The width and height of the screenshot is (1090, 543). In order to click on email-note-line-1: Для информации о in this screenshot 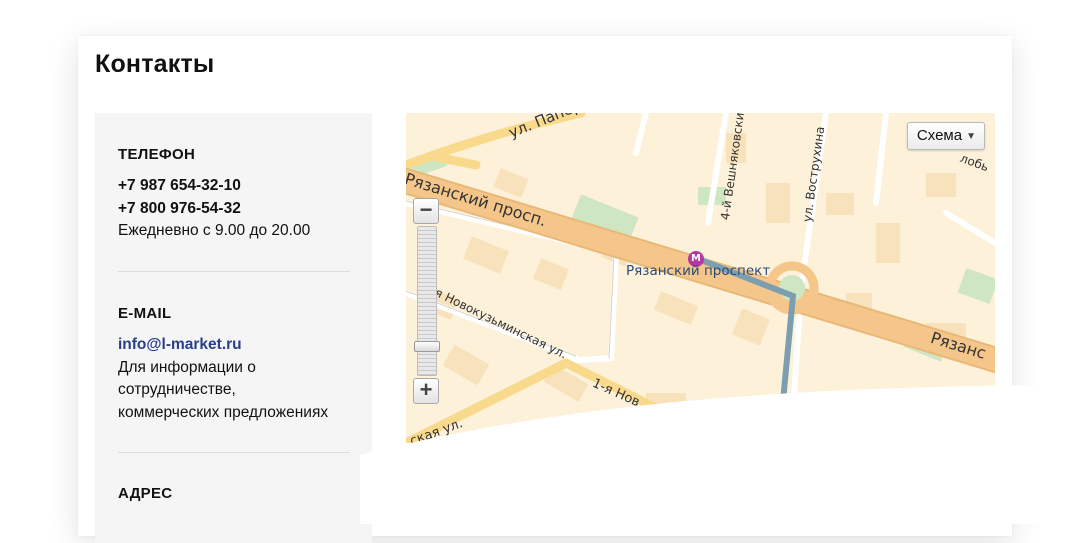, I will do `click(187, 367)`.